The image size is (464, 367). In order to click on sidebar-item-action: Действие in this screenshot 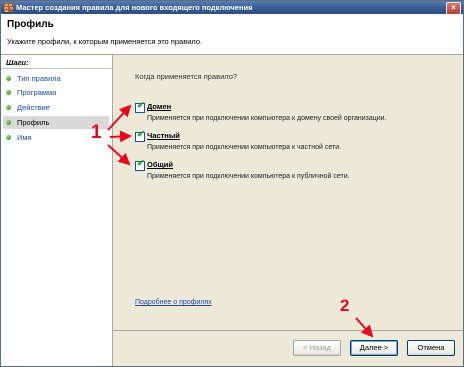, I will do `click(56, 107)`.